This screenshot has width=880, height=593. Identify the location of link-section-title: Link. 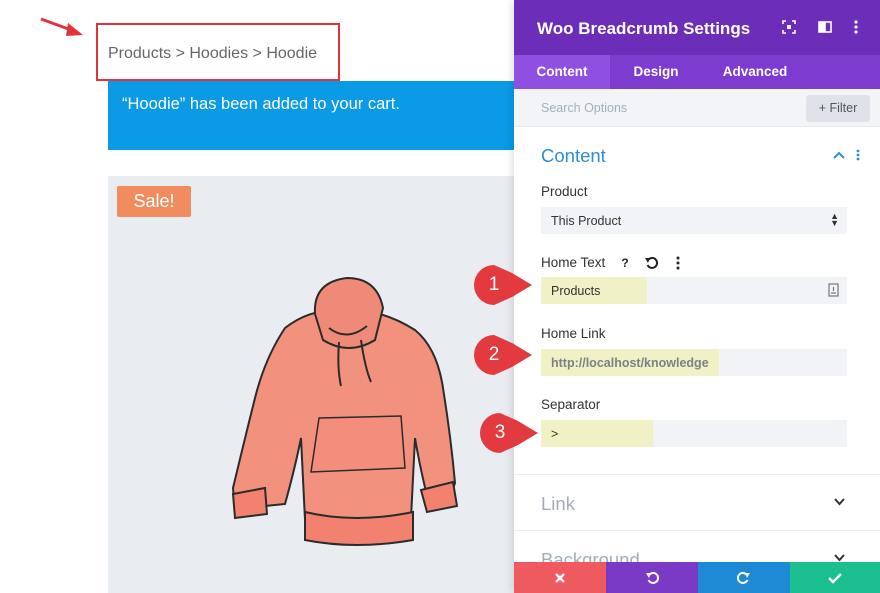
(558, 503).